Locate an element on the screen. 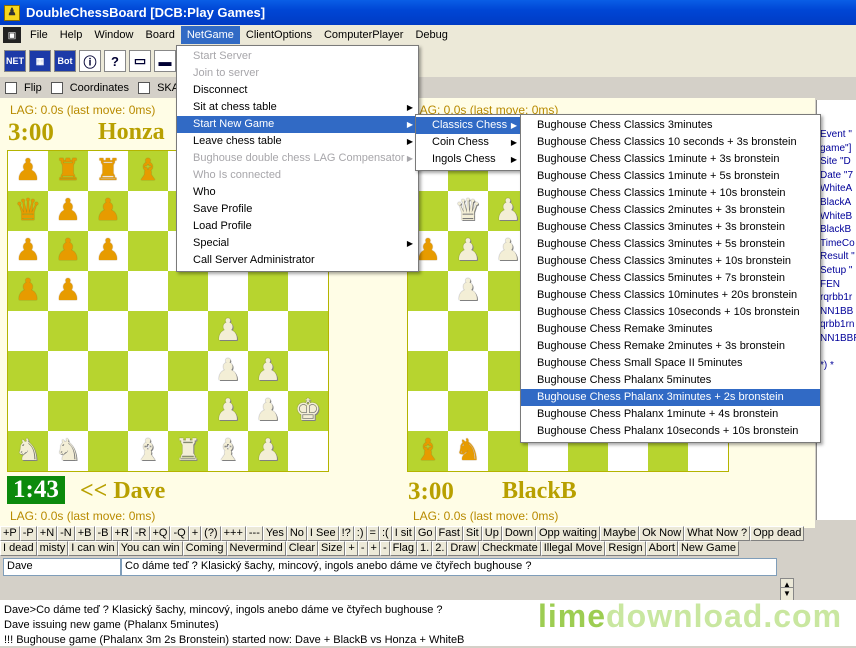 Image resolution: width=856 pixels, height=648 pixels. board-square: ♚ is located at coordinates (308, 411).